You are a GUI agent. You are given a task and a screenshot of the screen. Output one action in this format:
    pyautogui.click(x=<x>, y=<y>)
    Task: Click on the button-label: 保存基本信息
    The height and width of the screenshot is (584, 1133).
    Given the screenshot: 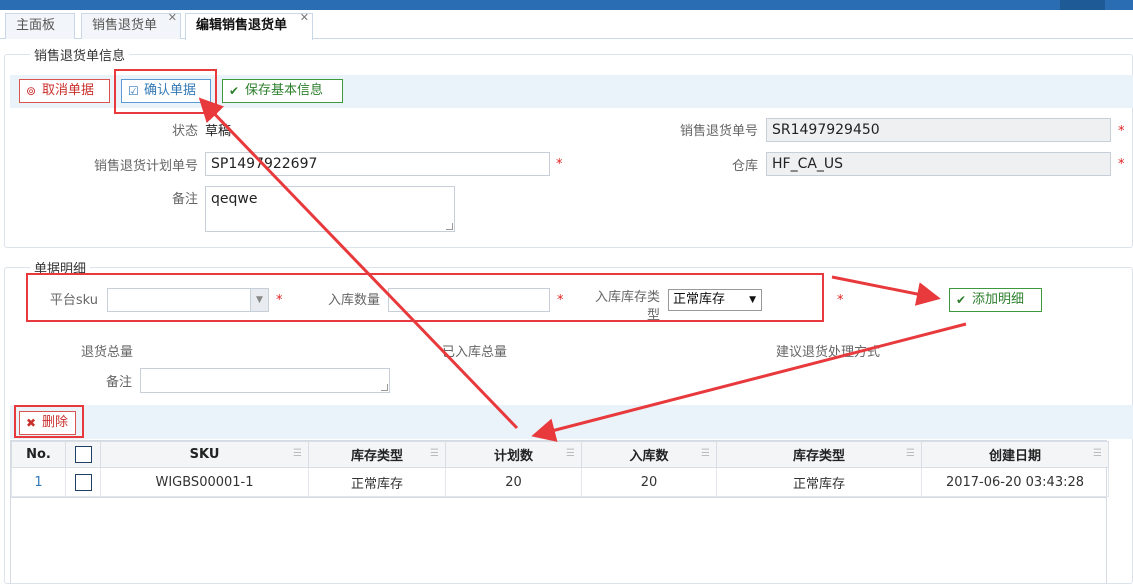 What is the action you would take?
    pyautogui.click(x=284, y=90)
    